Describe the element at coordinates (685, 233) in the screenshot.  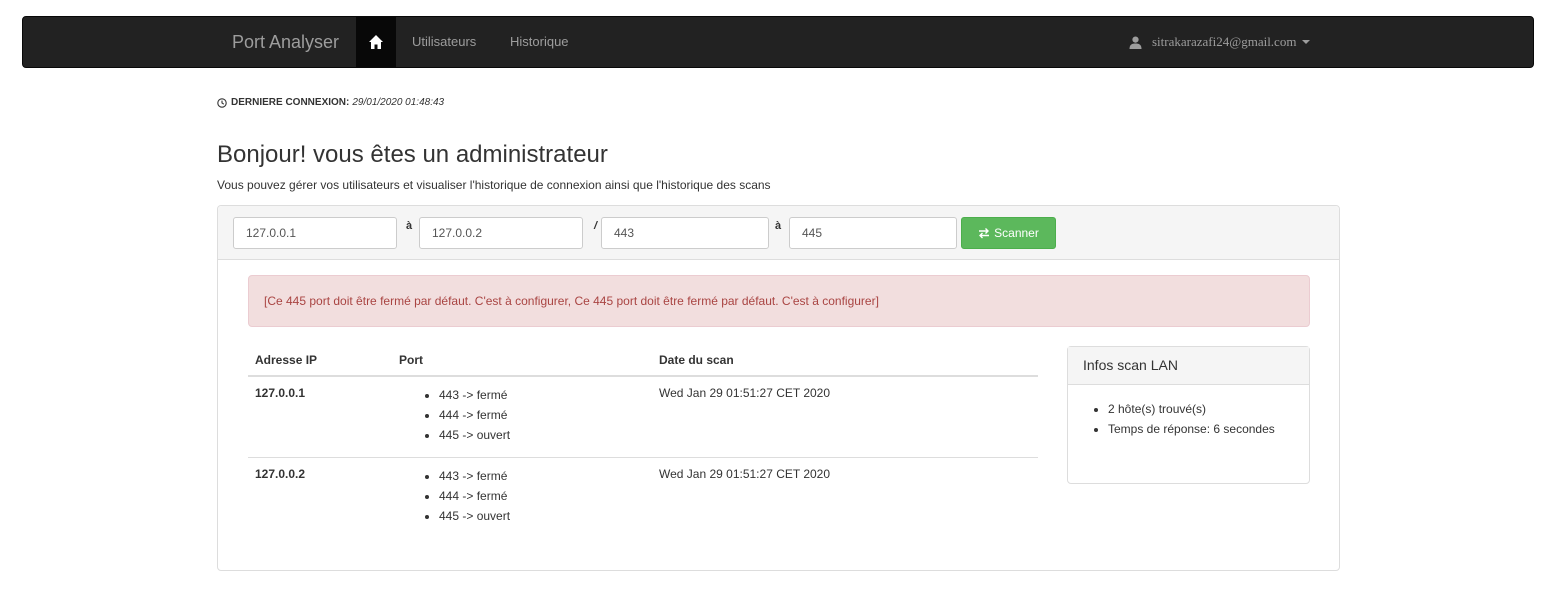
I see `port-start-input` at that location.